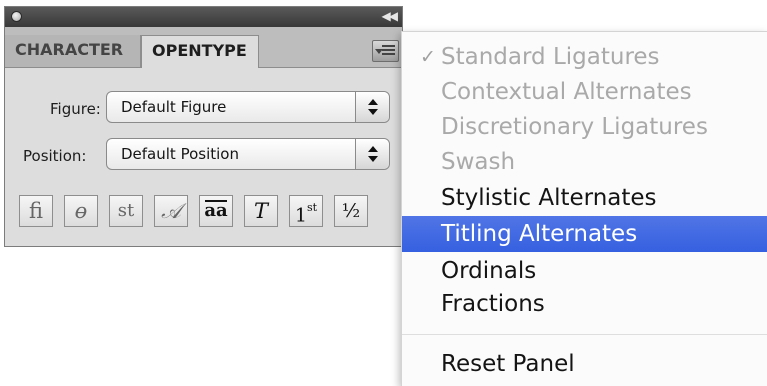  What do you see at coordinates (584, 334) in the screenshot?
I see `menu-separator` at bounding box center [584, 334].